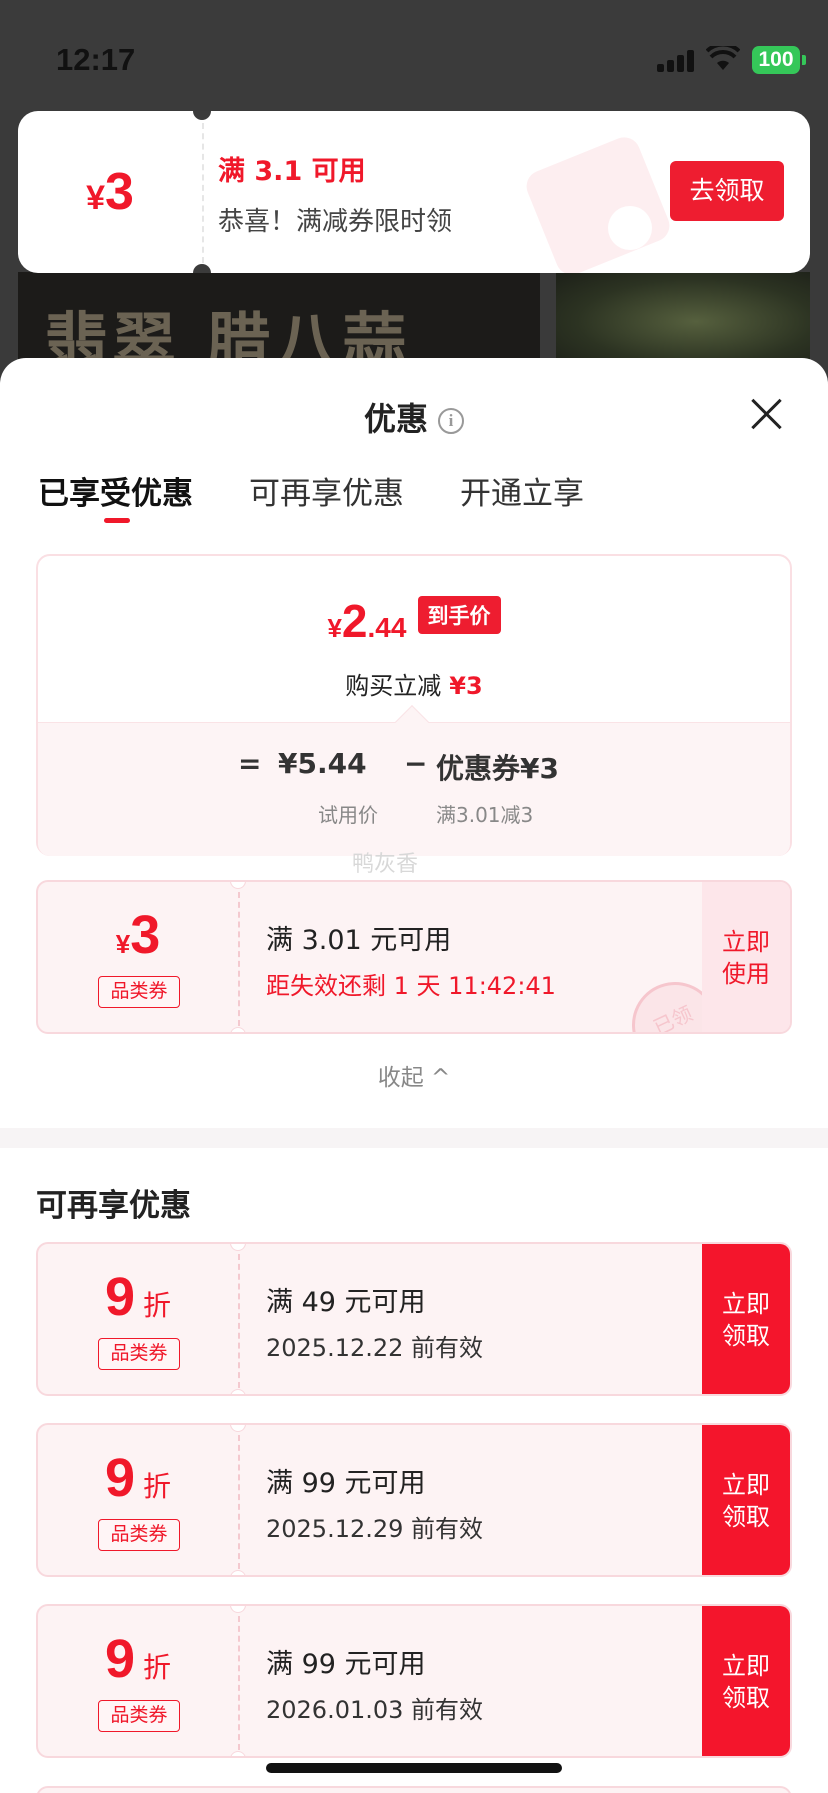 The height and width of the screenshot is (1793, 828). I want to click on product-banner: 翡翠 腊八蒜, so click(279, 317).